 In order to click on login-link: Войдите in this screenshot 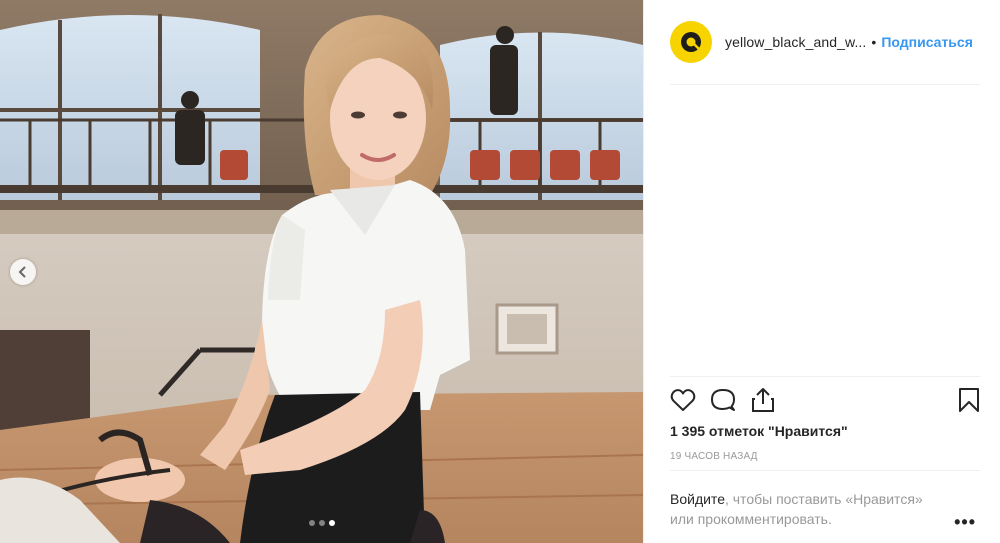, I will do `click(697, 499)`.